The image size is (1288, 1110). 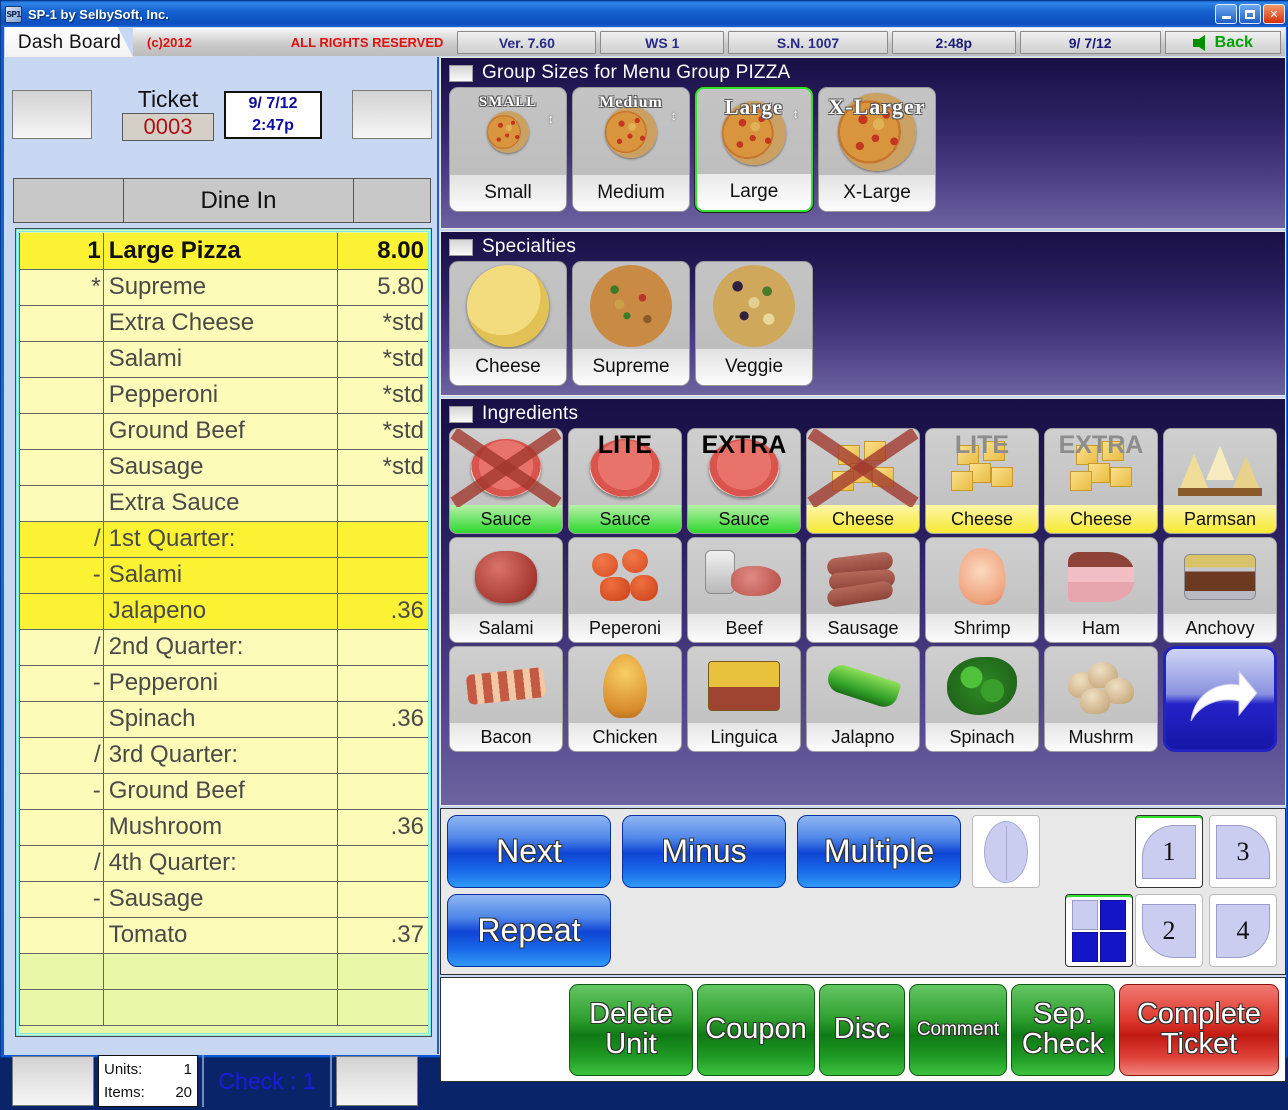 I want to click on table-row: Salami *std, so click(x=223, y=359).